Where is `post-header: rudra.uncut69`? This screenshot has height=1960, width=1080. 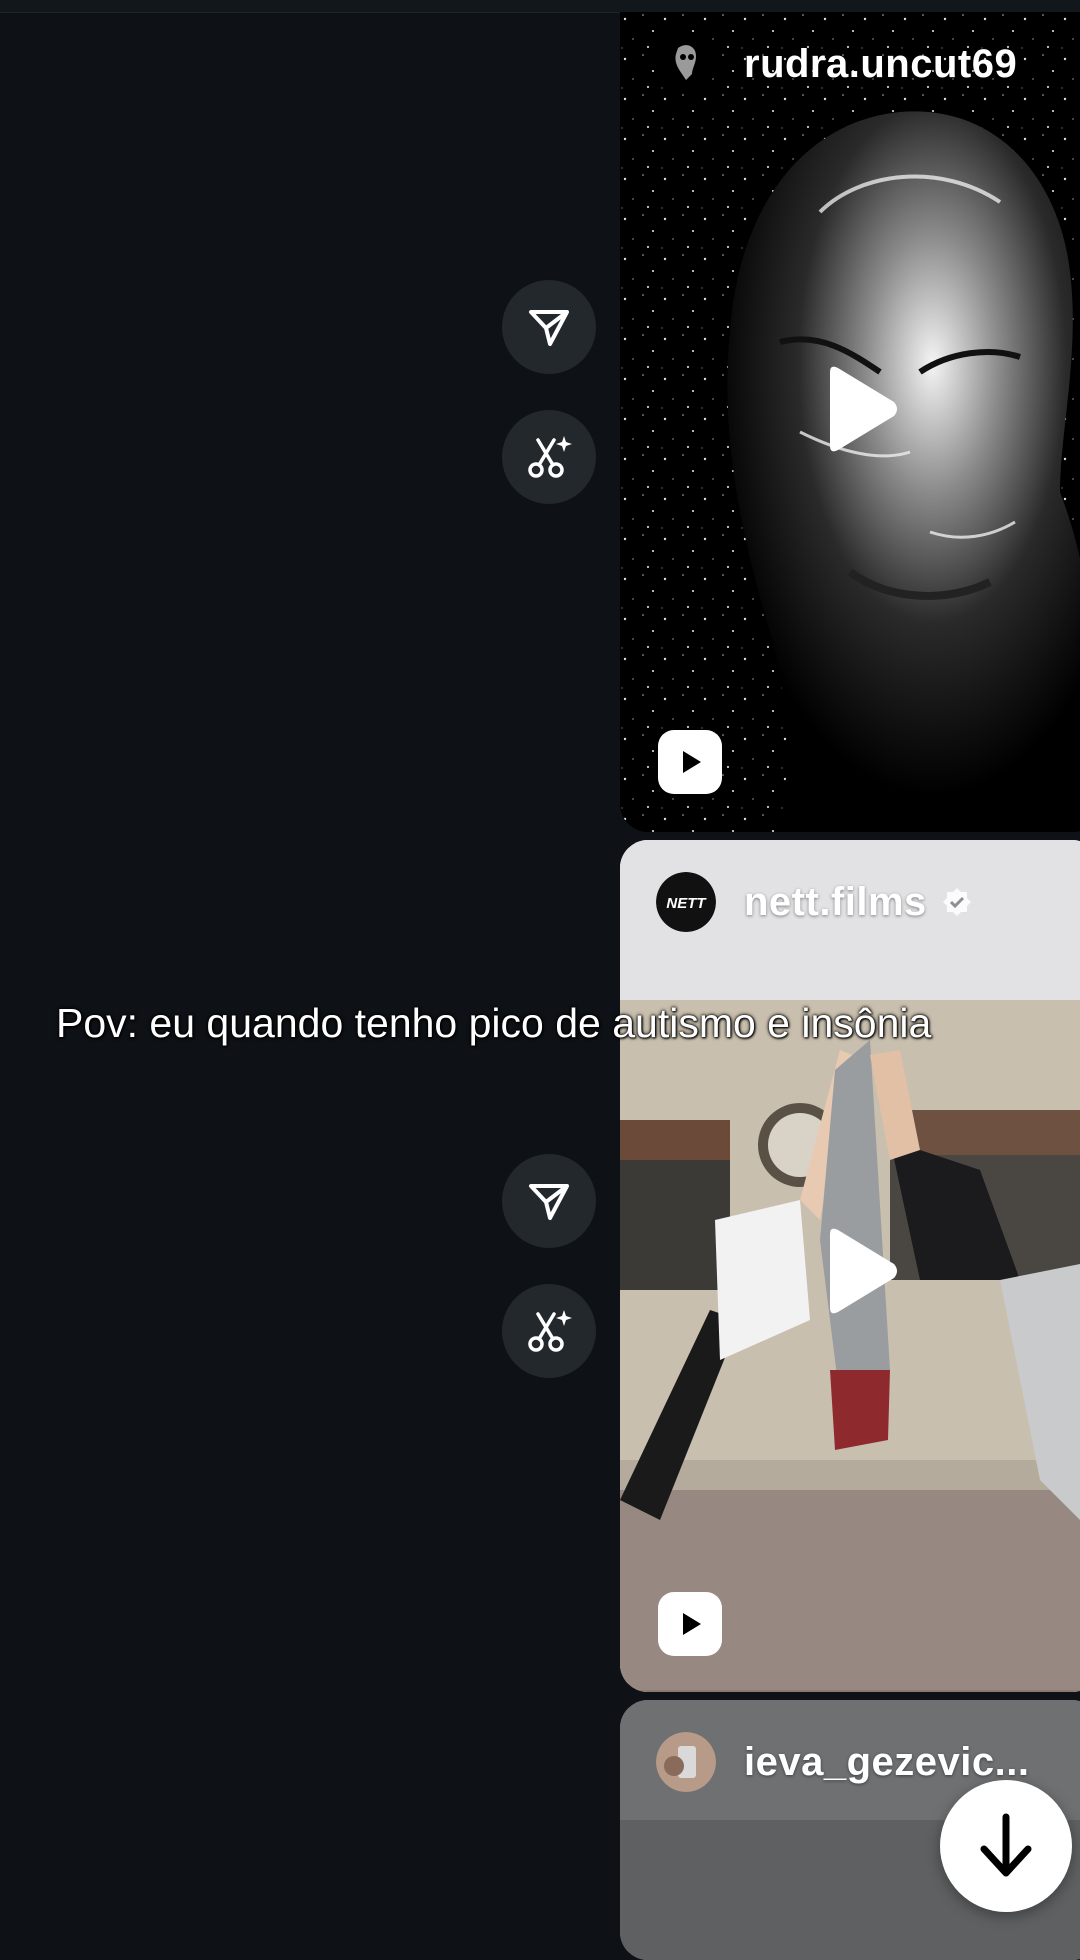 post-header: rudra.uncut69 is located at coordinates (836, 64).